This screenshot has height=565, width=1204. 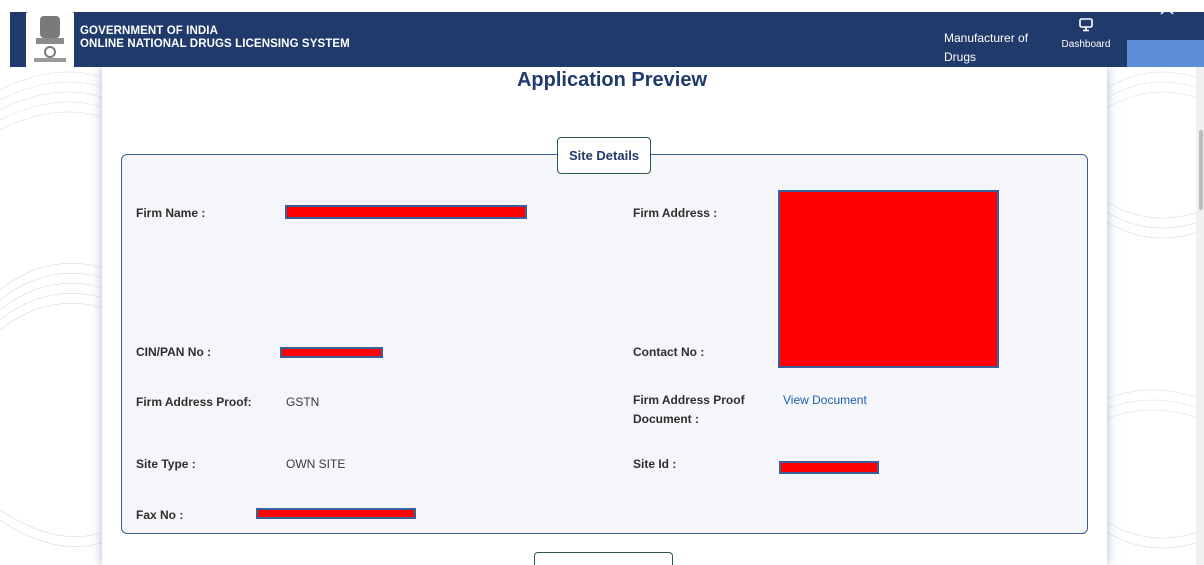 I want to click on site-id-label: Site Id :, so click(x=655, y=464).